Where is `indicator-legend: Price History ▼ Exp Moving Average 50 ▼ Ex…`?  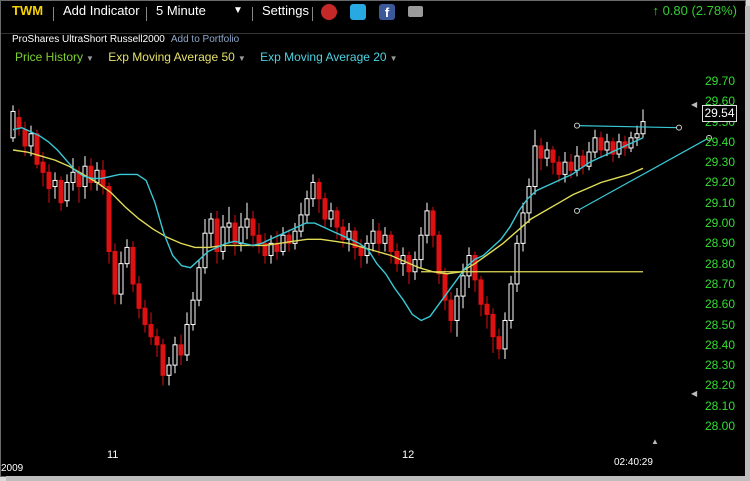
indicator-legend: Price History ▼ Exp Moving Average 50 ▼ Ex… is located at coordinates (212, 57).